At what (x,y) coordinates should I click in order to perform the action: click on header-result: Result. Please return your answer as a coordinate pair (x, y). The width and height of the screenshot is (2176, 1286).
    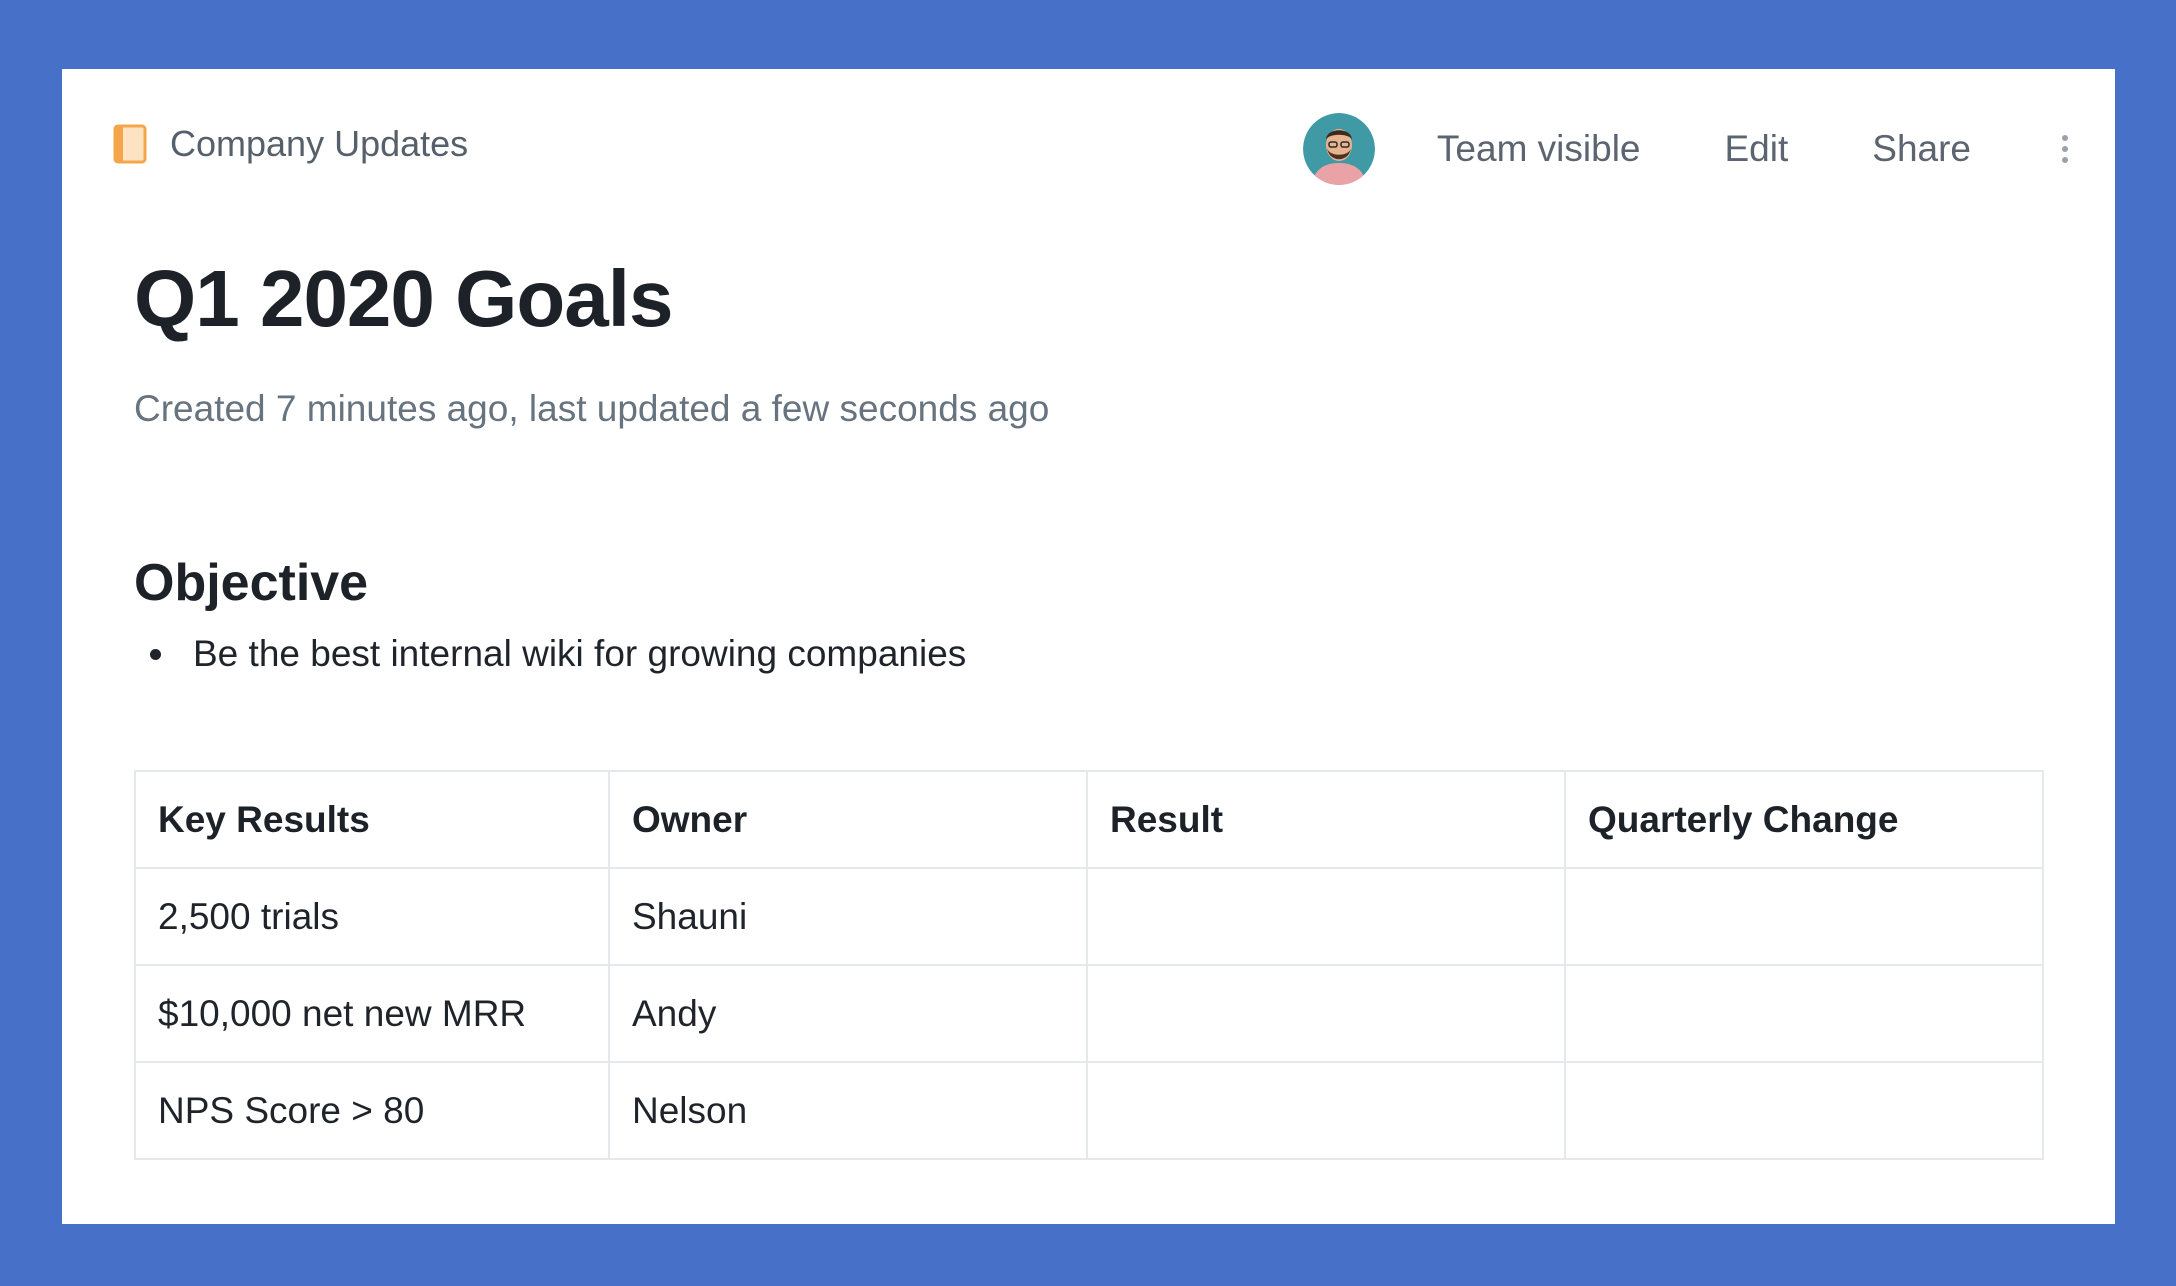
    Looking at the image, I should click on (1326, 819).